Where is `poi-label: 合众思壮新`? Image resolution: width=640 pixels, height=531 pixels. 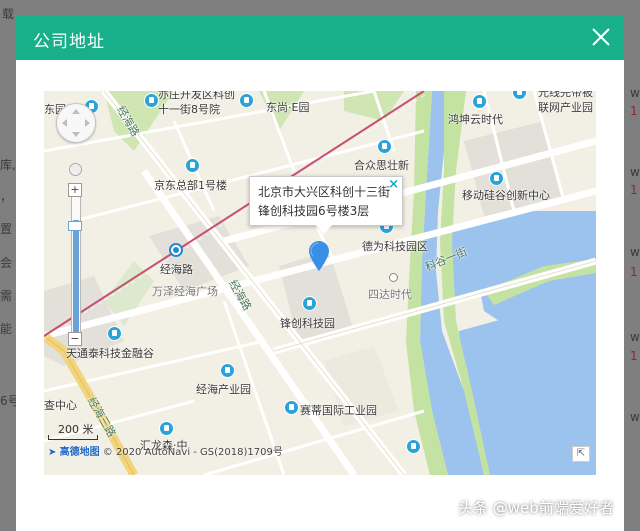
poi-label: 合众思壮新 is located at coordinates (381, 165).